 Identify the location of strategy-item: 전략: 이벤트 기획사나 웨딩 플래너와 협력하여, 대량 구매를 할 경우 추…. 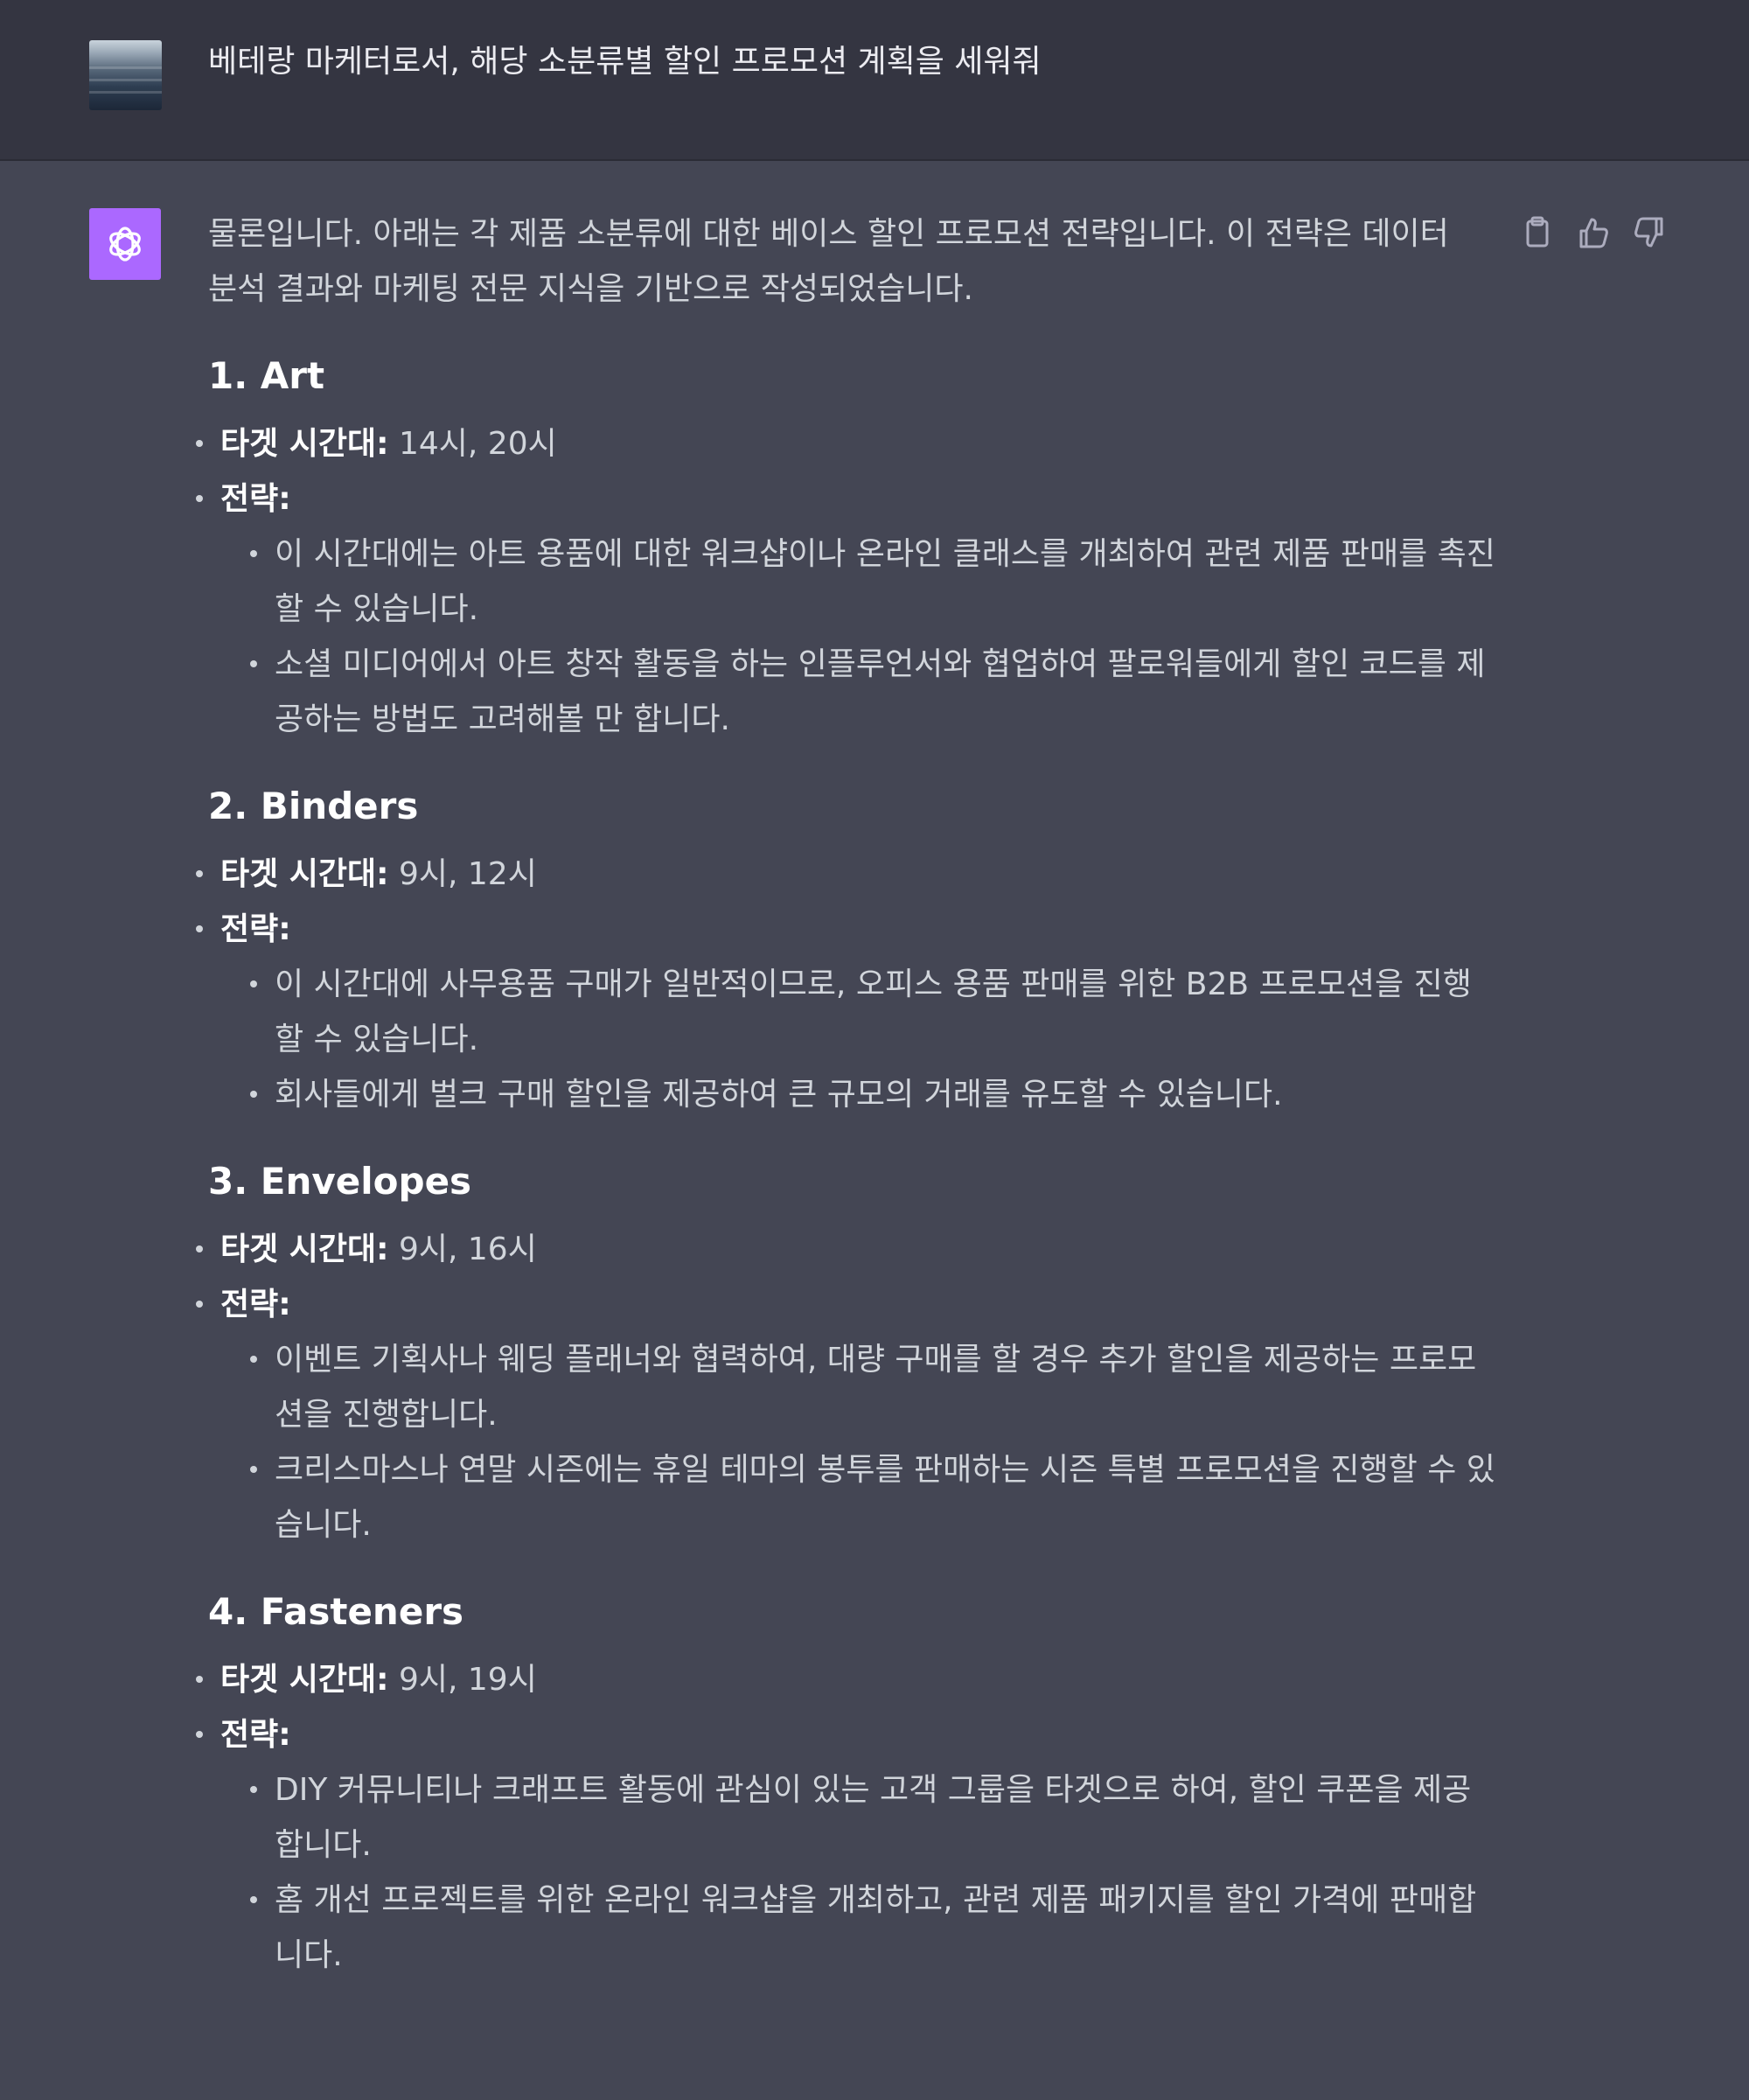
(849, 1414).